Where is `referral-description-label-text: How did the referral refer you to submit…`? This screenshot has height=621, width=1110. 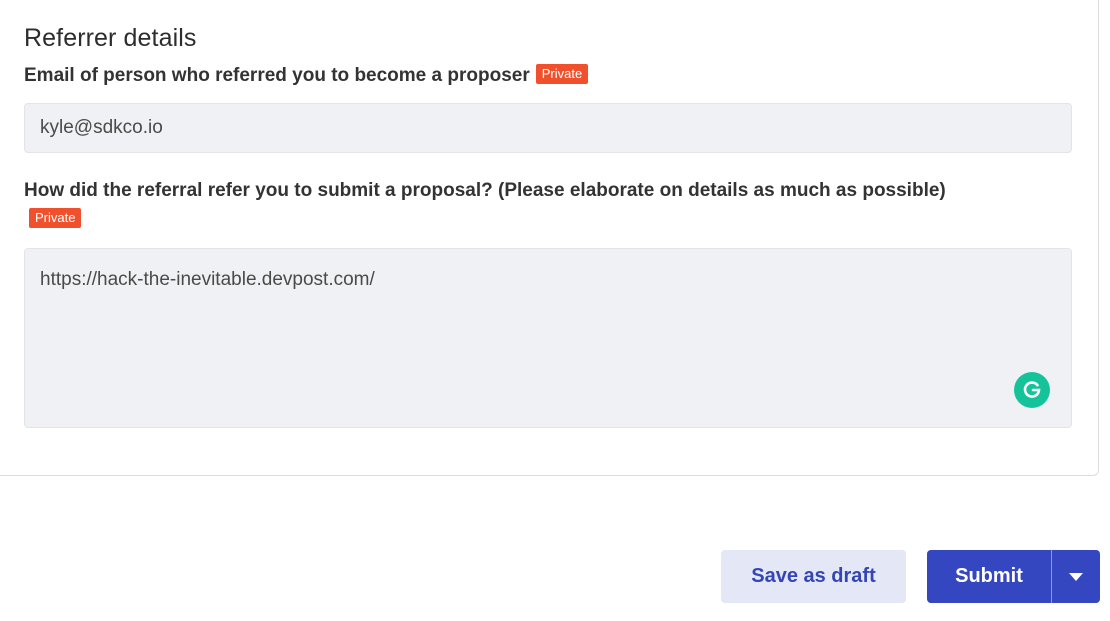
referral-description-label-text: How did the referral refer you to submit… is located at coordinates (485, 190).